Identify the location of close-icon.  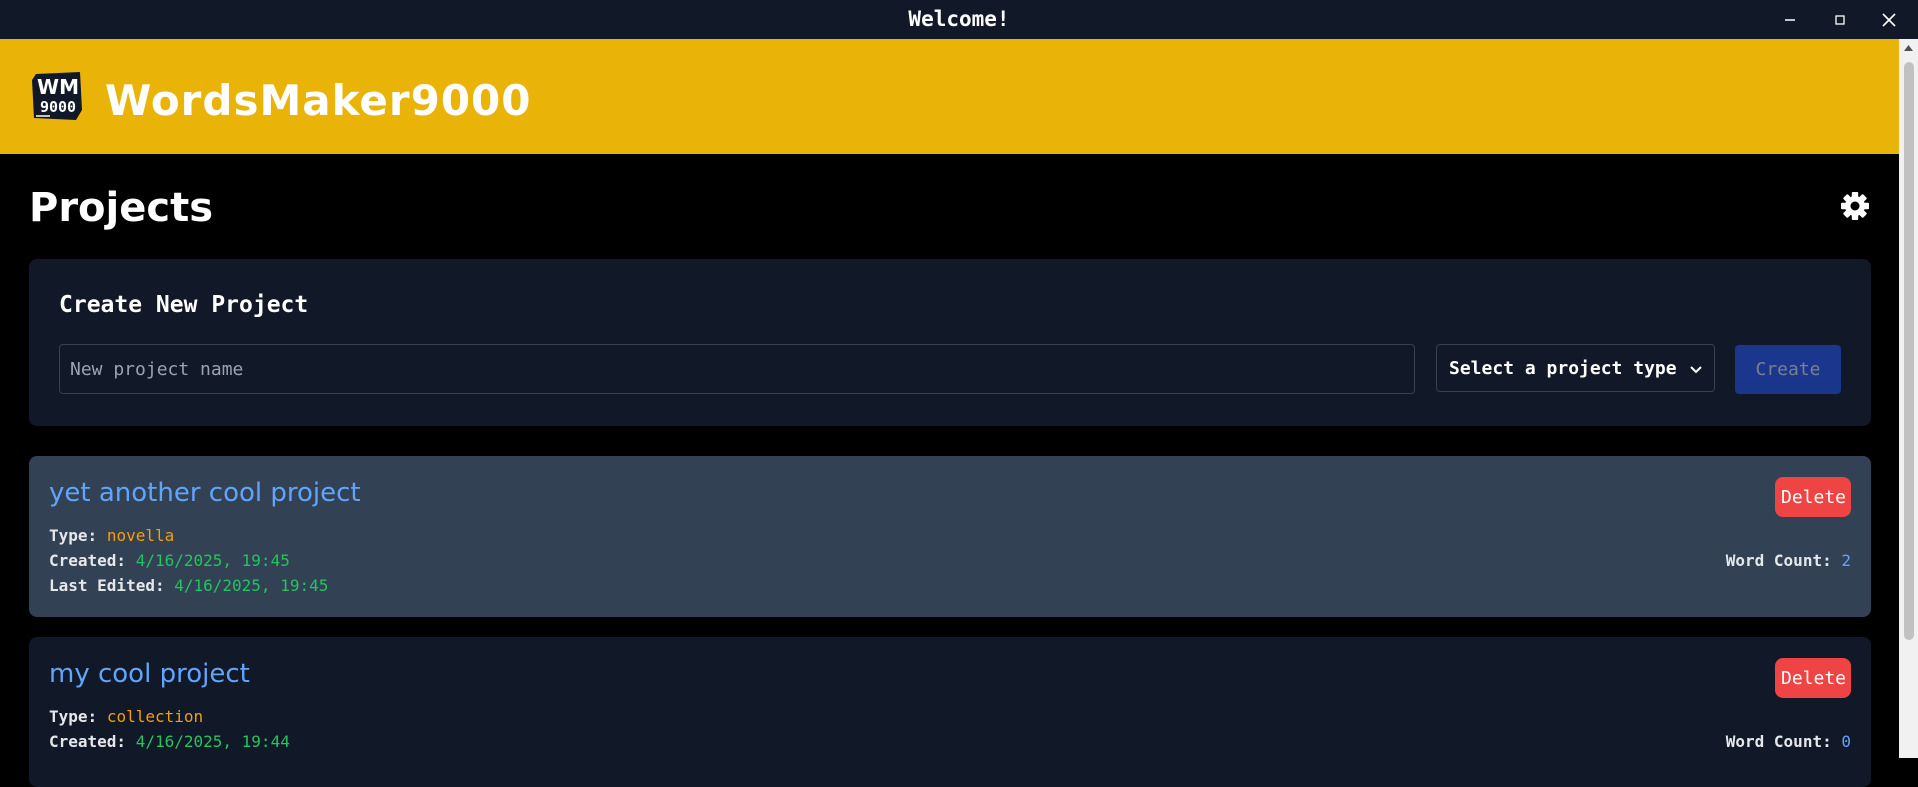
(1889, 19).